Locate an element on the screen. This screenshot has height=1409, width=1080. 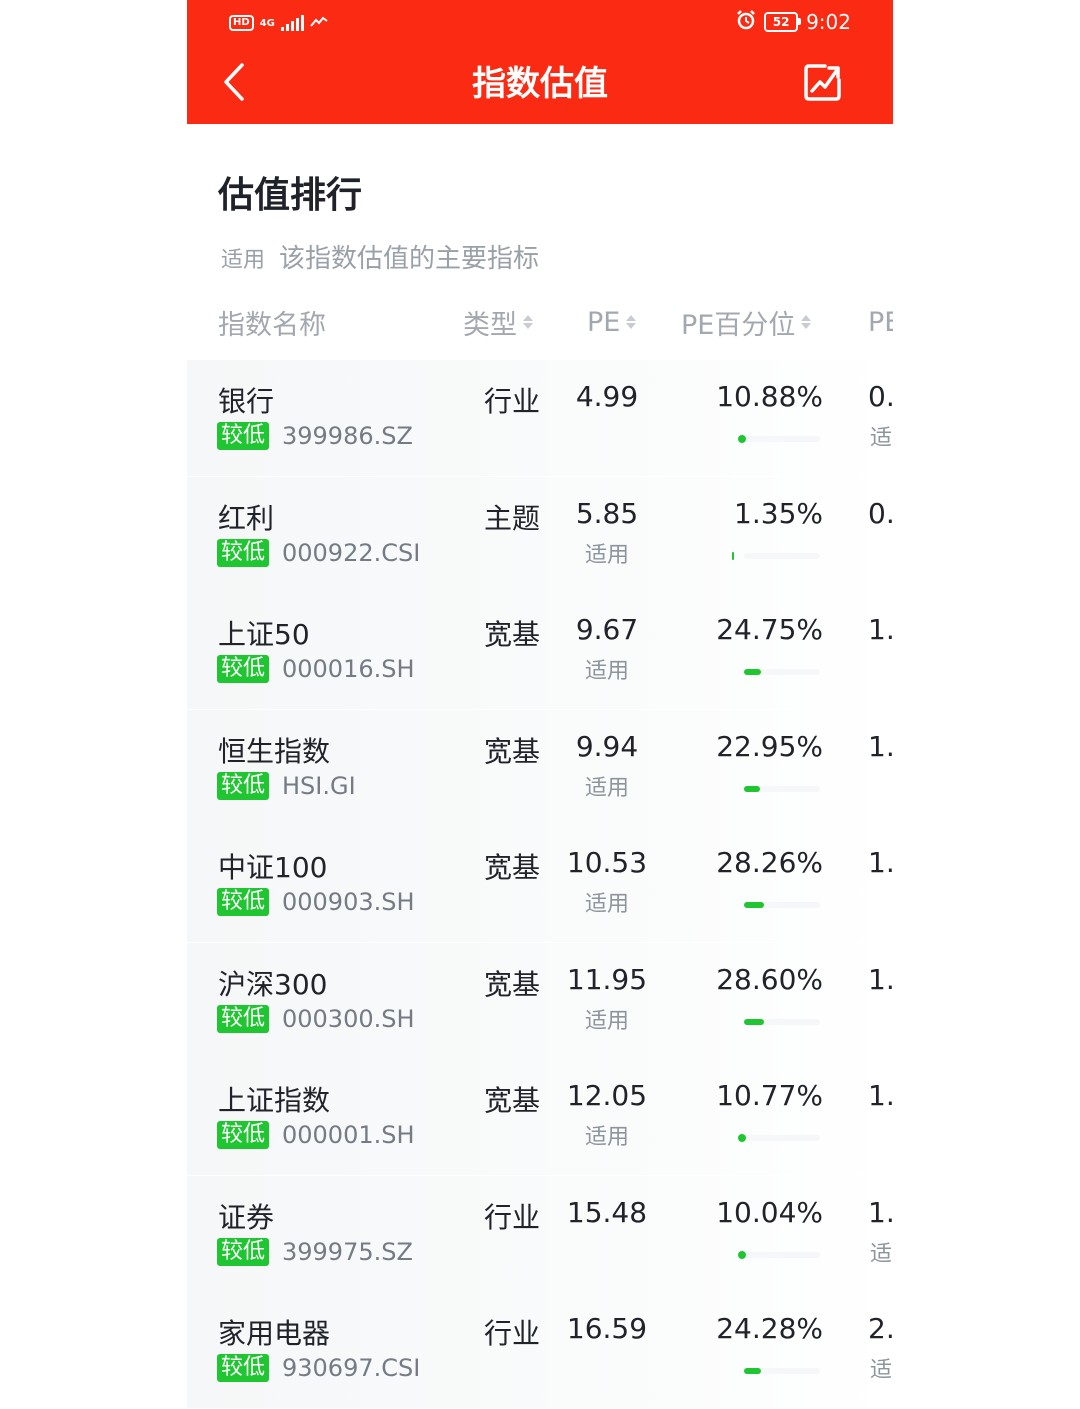
index-name: 上证50 is located at coordinates (264, 634).